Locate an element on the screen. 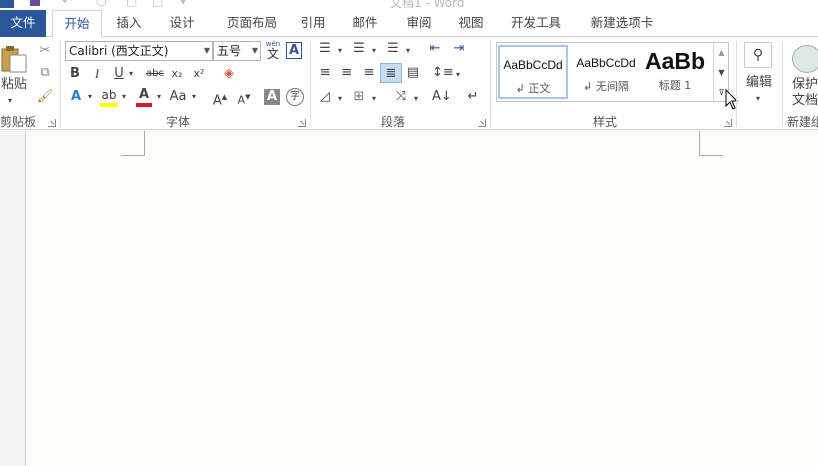 Image resolution: width=818 pixels, height=466 pixels. text-effects-icon: A is located at coordinates (76, 97).